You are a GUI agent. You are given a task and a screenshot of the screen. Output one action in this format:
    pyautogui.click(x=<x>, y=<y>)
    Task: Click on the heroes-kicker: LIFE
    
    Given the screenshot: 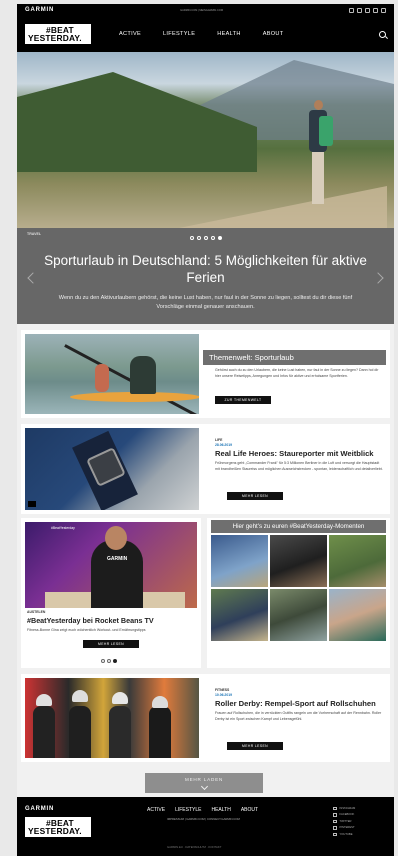 What is the action you would take?
    pyautogui.click(x=218, y=440)
    